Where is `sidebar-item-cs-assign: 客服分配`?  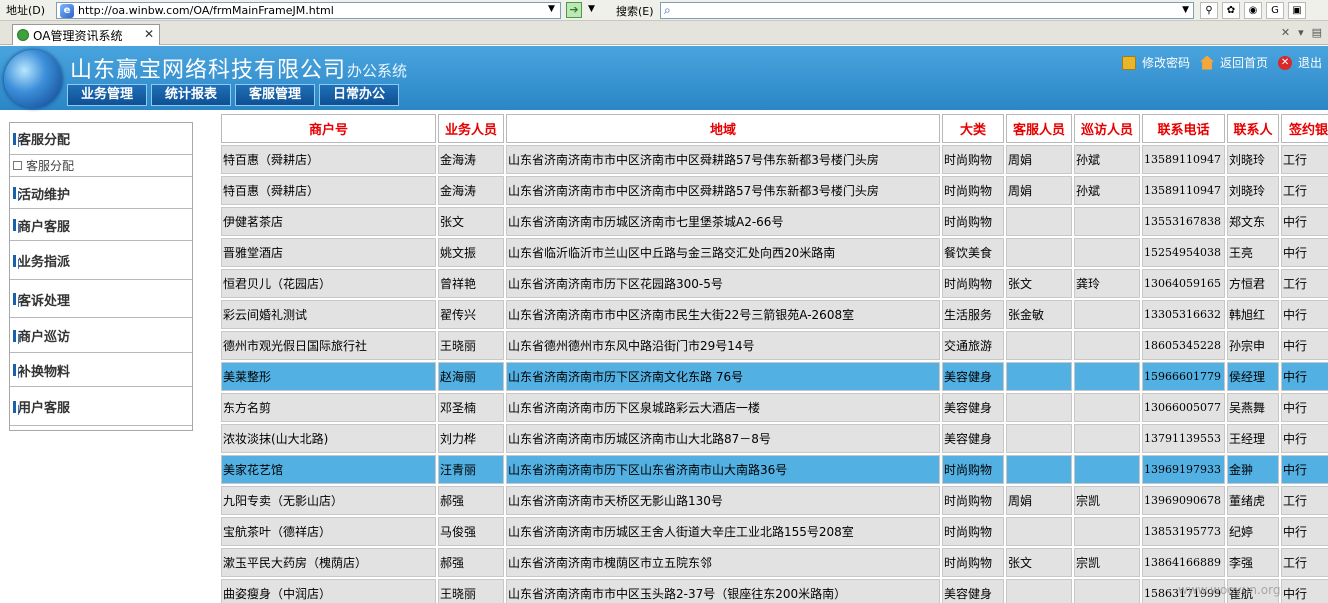
sidebar-item-cs-assign: 客服分配 is located at coordinates (101, 139).